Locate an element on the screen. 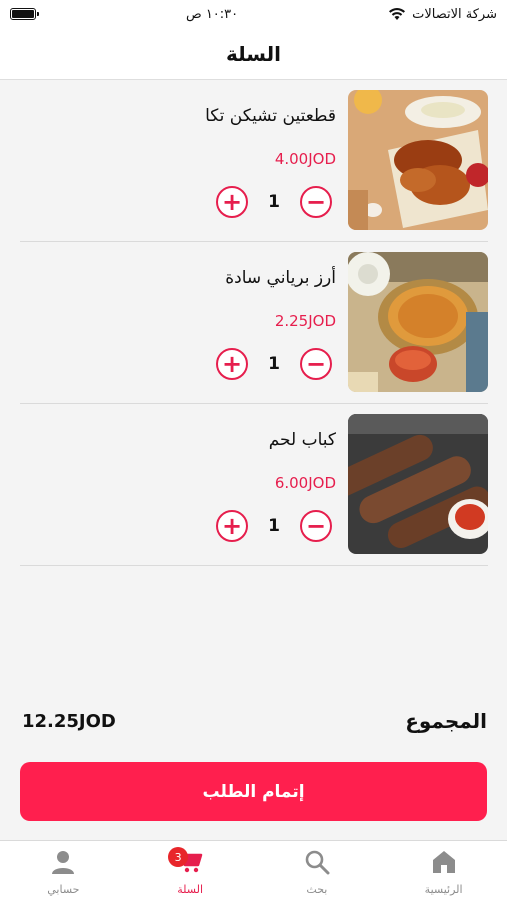  chicken-tikka-image is located at coordinates (418, 160).